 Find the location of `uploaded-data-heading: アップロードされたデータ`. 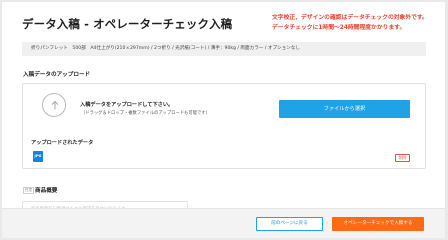

uploaded-data-heading: アップロードされたデータ is located at coordinates (62, 143).